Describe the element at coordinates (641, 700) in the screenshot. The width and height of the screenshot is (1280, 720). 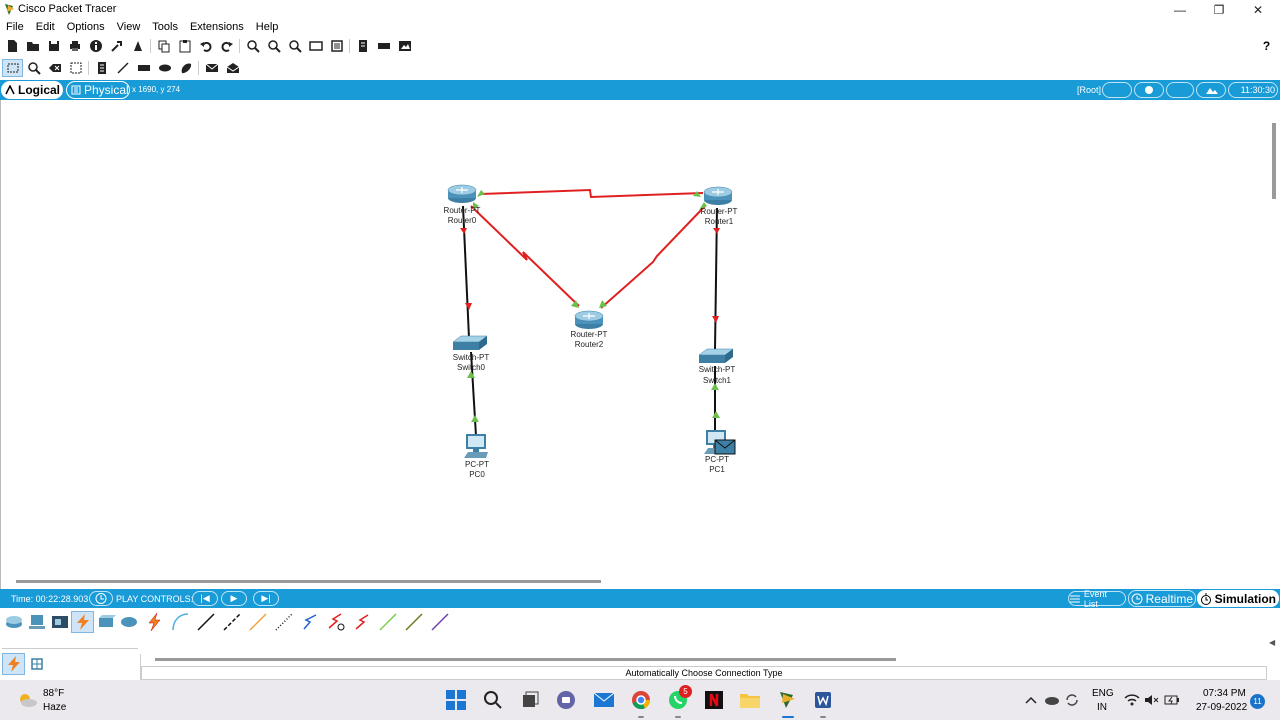
I see `chrome-icon` at that location.